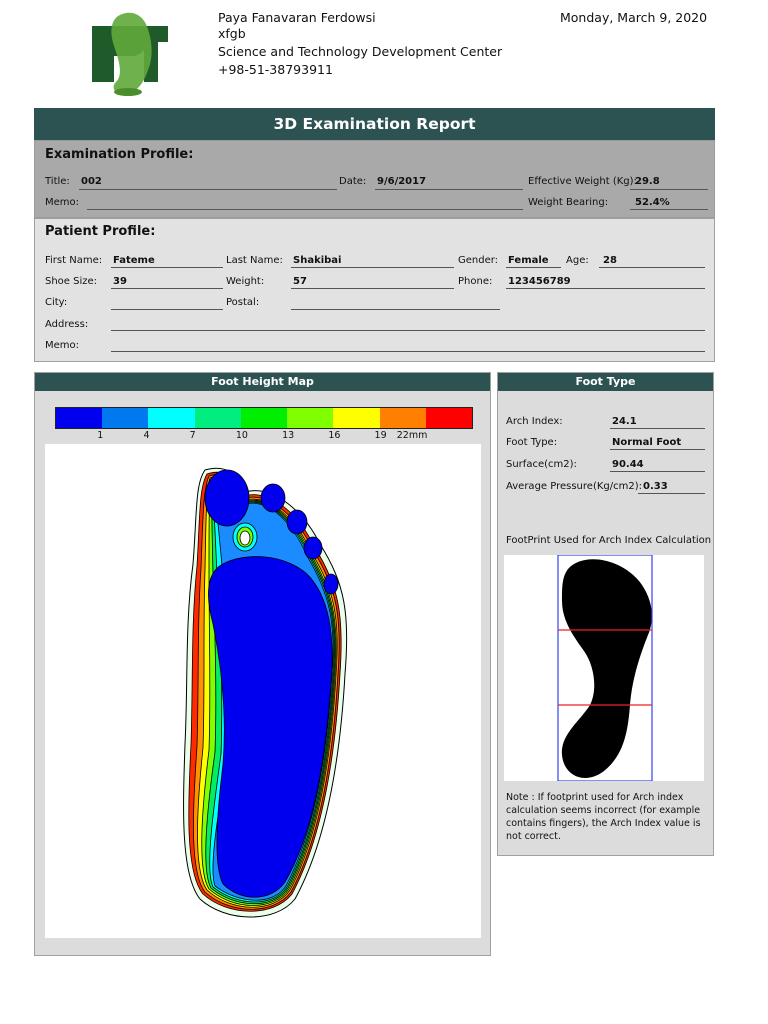 This screenshot has height=1024, width=768. What do you see at coordinates (528, 260) in the screenshot?
I see `gender-value: Female` at bounding box center [528, 260].